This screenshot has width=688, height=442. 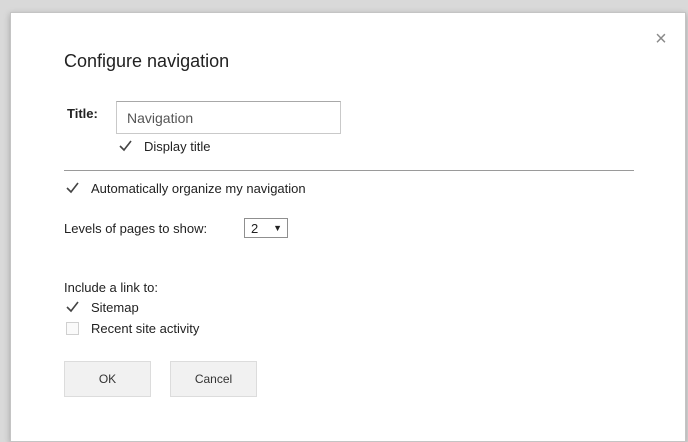 I want to click on cancel-button: Cancel, so click(x=213, y=379).